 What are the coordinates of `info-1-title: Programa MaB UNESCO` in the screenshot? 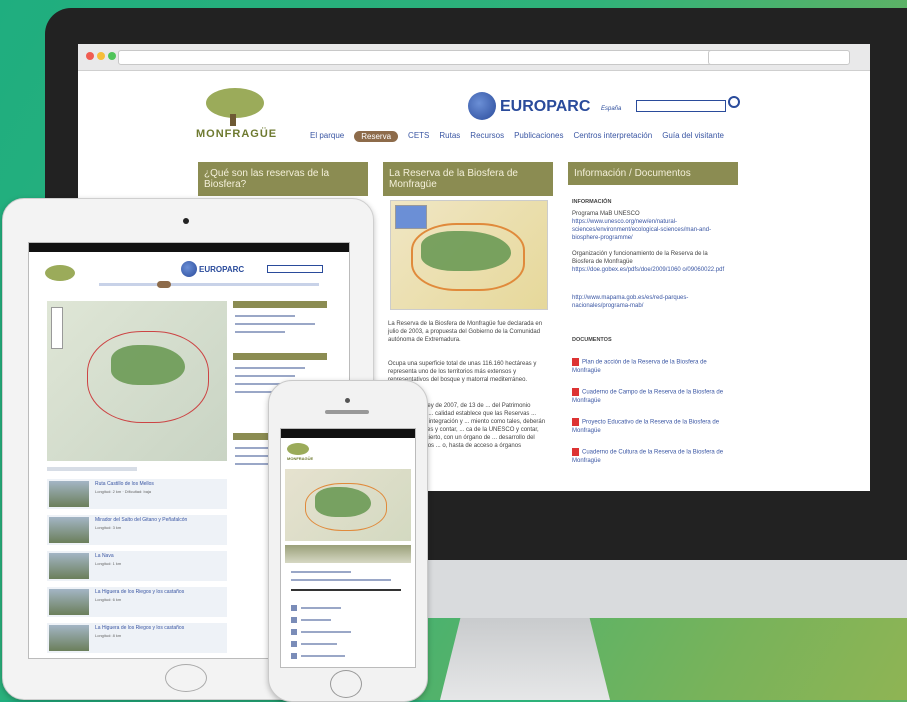 It's located at (606, 214).